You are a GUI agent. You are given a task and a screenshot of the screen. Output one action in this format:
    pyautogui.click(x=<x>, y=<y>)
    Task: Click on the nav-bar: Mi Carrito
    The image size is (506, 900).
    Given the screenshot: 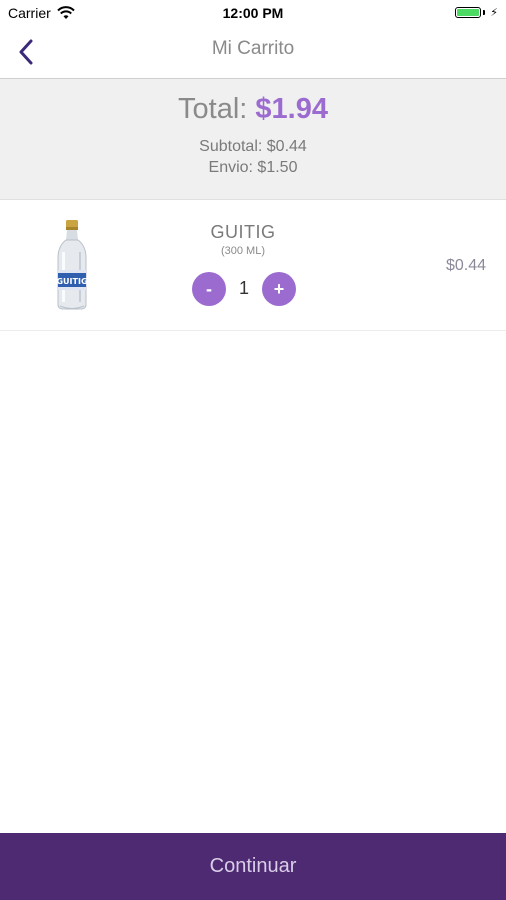 What is the action you would take?
    pyautogui.click(x=253, y=52)
    